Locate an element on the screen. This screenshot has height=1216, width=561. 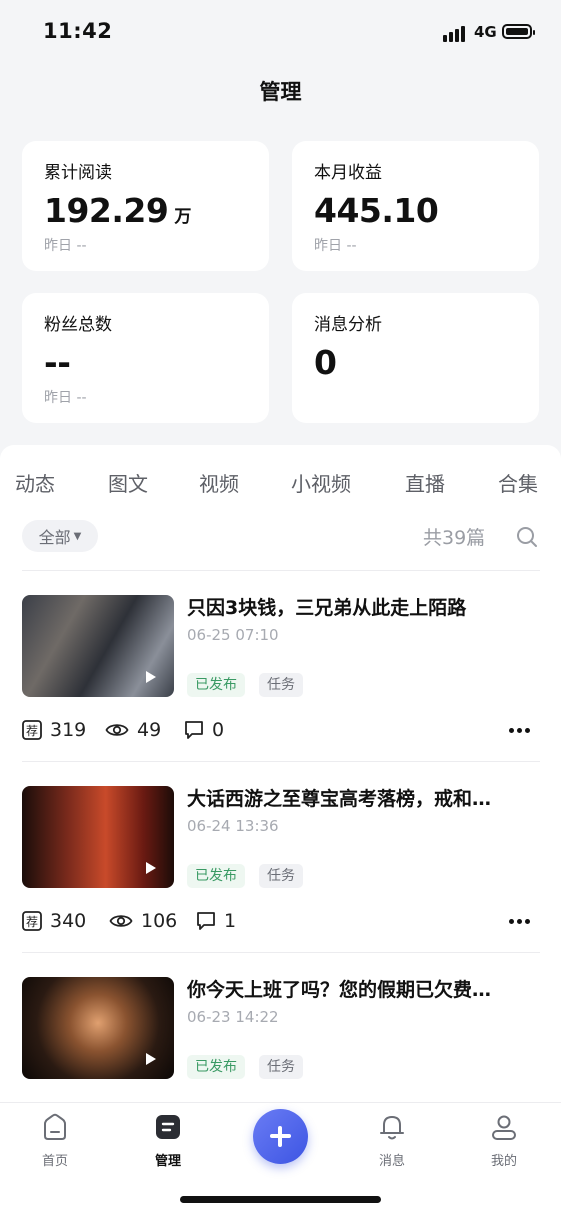
total-count: 共39篇 is located at coordinates (454, 538).